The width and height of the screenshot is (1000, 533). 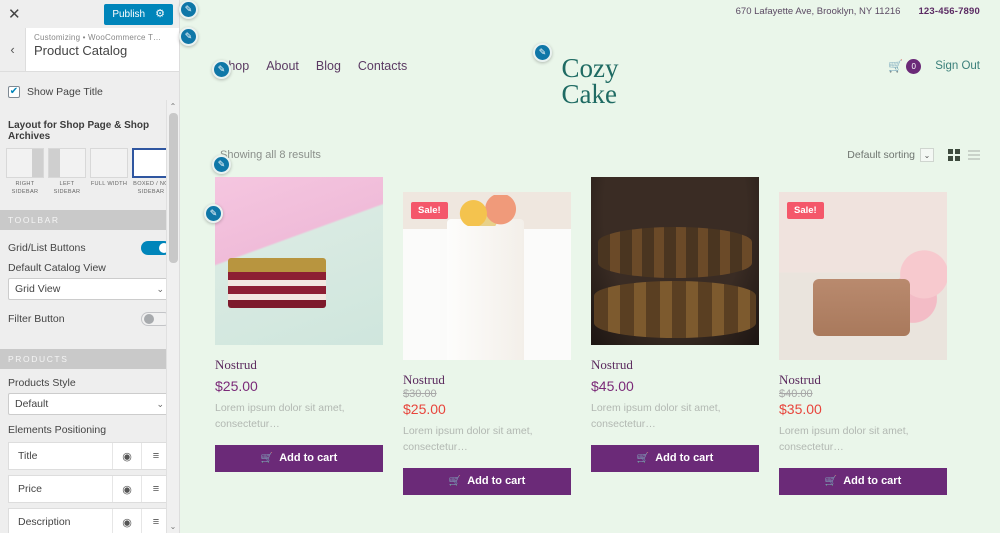 I want to click on gear-icon: ⚙, so click(x=160, y=14).